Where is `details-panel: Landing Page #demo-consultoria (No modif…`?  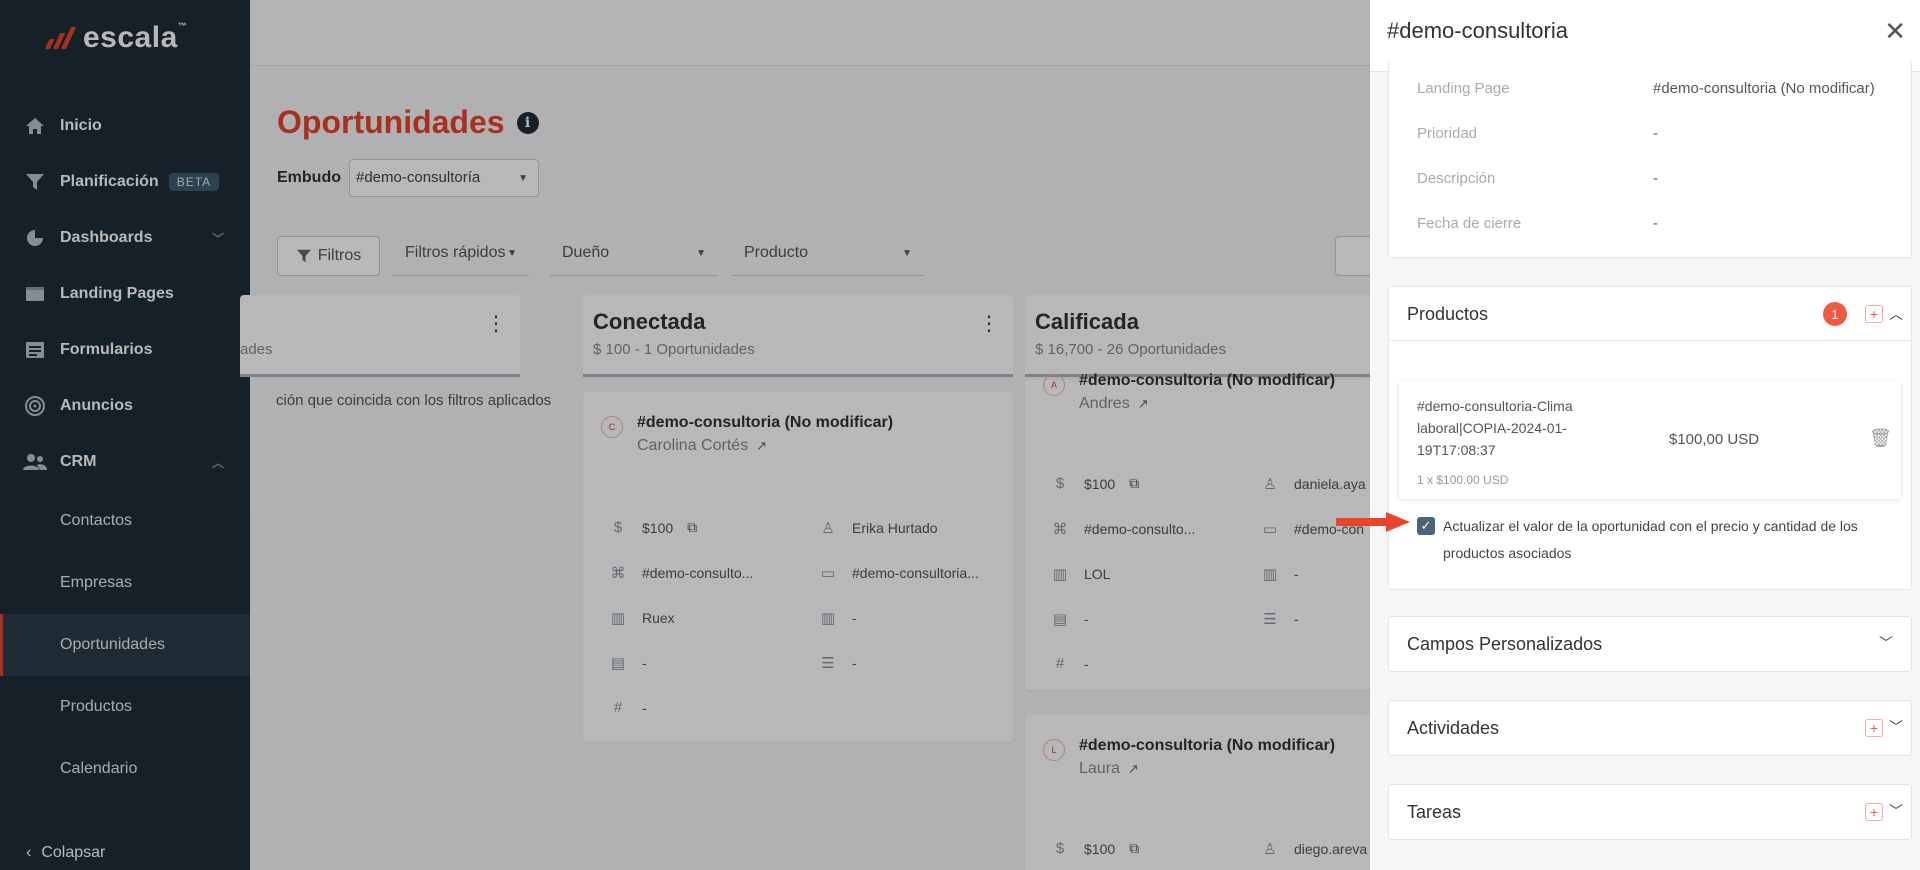 details-panel: Landing Page #demo-consultoria (No modif… is located at coordinates (1650, 159).